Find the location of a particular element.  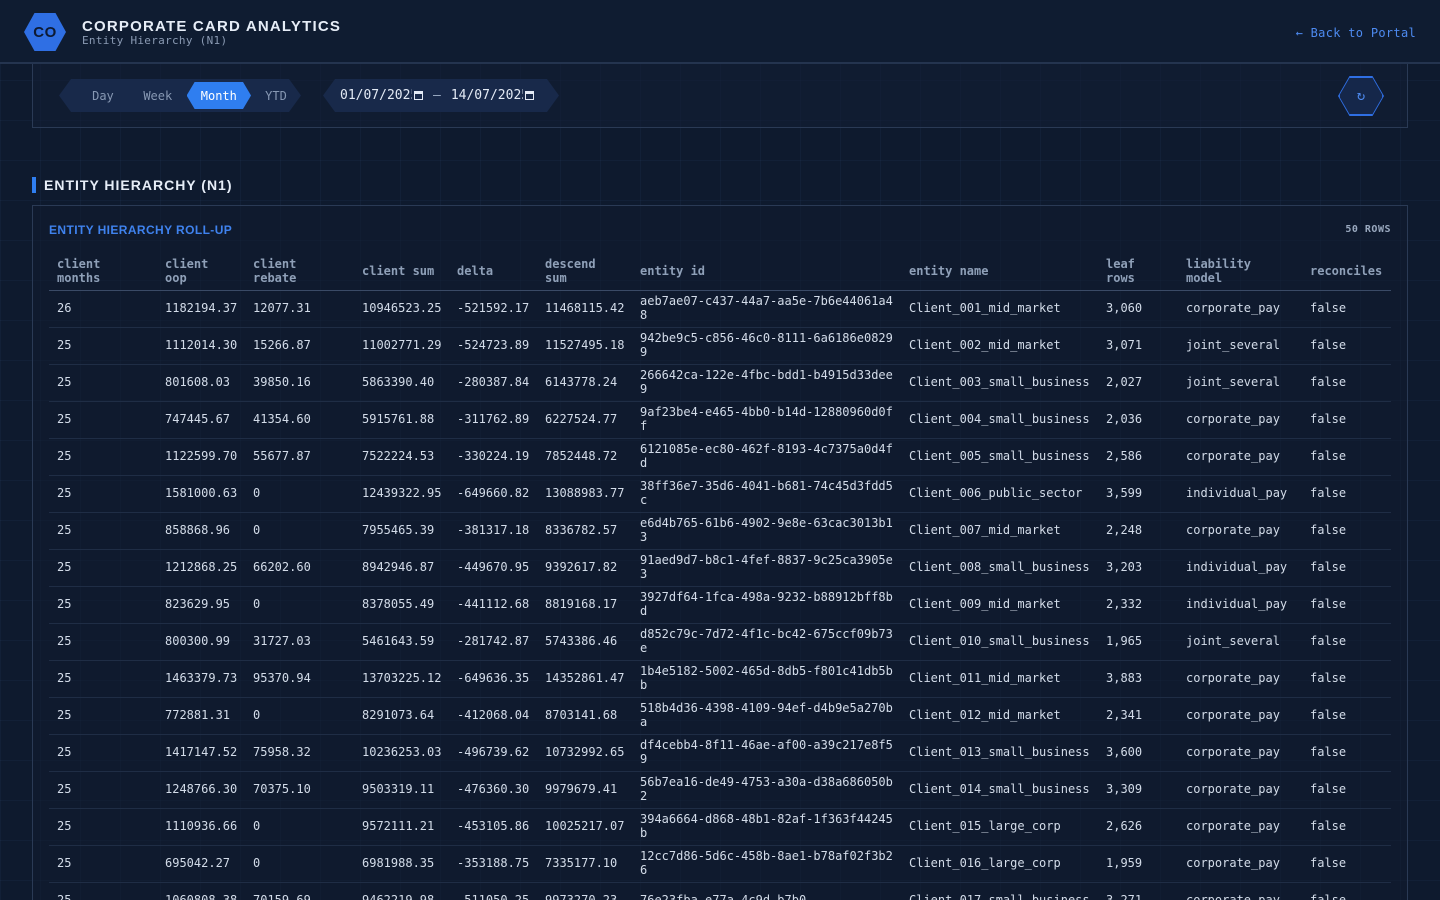

table-cell: 7955465.39 is located at coordinates (401, 531).